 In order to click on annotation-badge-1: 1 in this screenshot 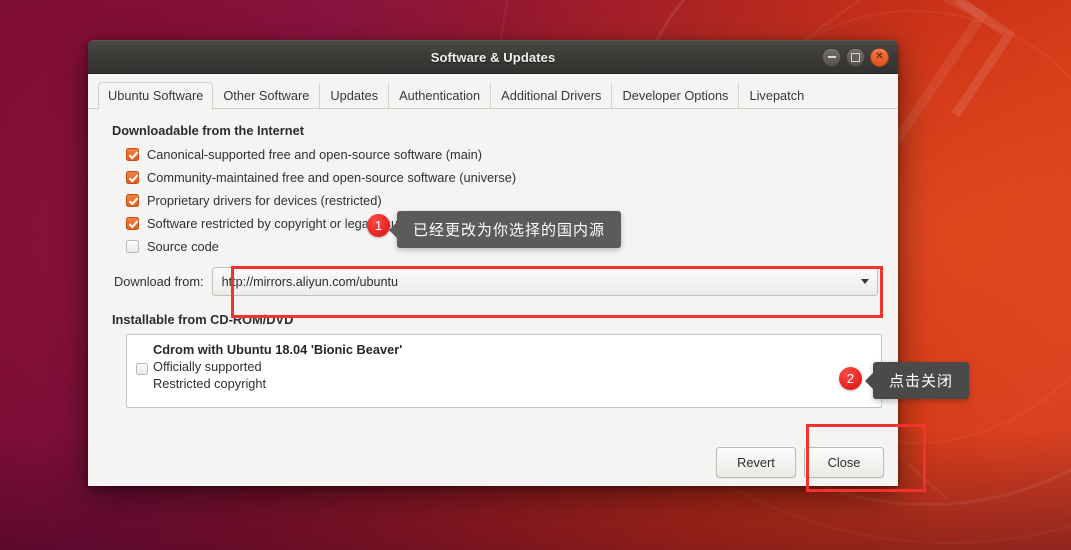, I will do `click(378, 225)`.